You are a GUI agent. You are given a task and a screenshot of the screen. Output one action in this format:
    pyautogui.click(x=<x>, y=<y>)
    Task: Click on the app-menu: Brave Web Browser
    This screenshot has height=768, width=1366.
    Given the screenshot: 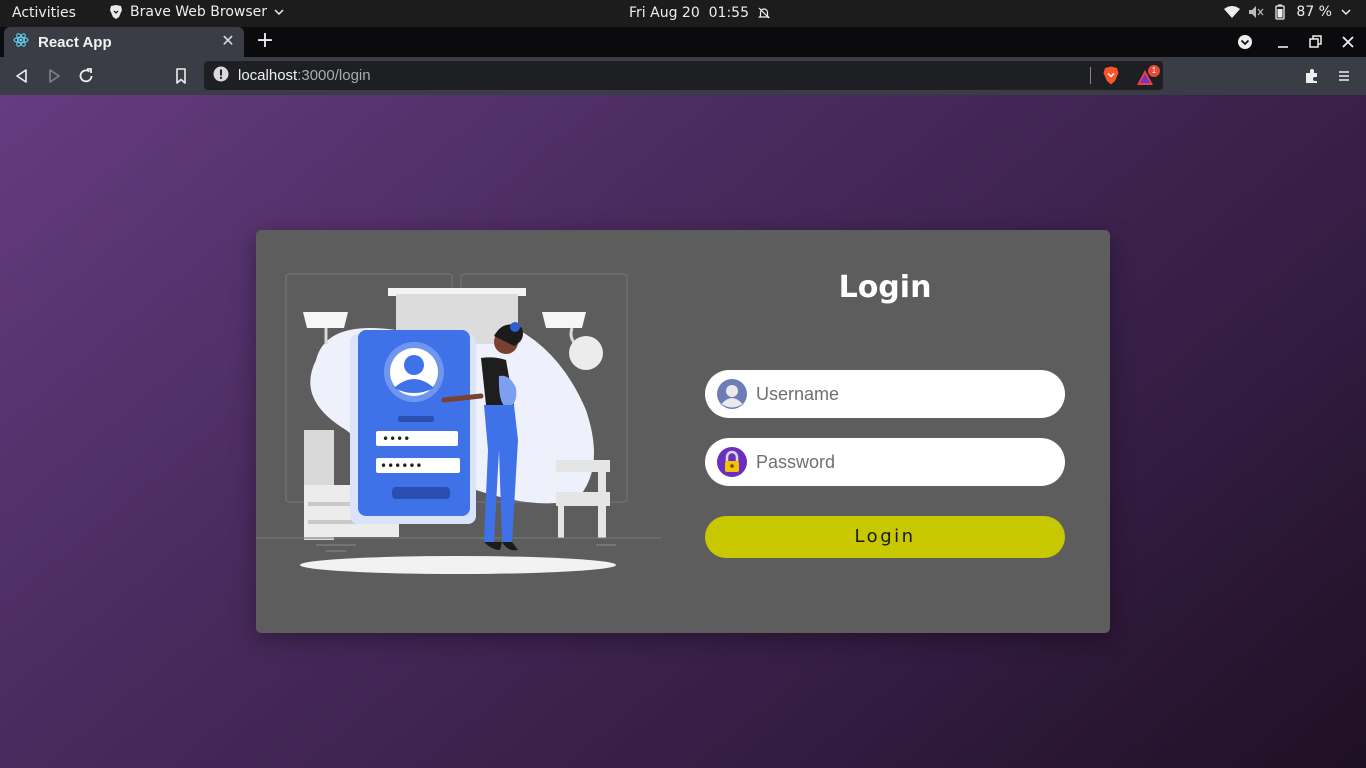 What is the action you would take?
    pyautogui.click(x=196, y=12)
    